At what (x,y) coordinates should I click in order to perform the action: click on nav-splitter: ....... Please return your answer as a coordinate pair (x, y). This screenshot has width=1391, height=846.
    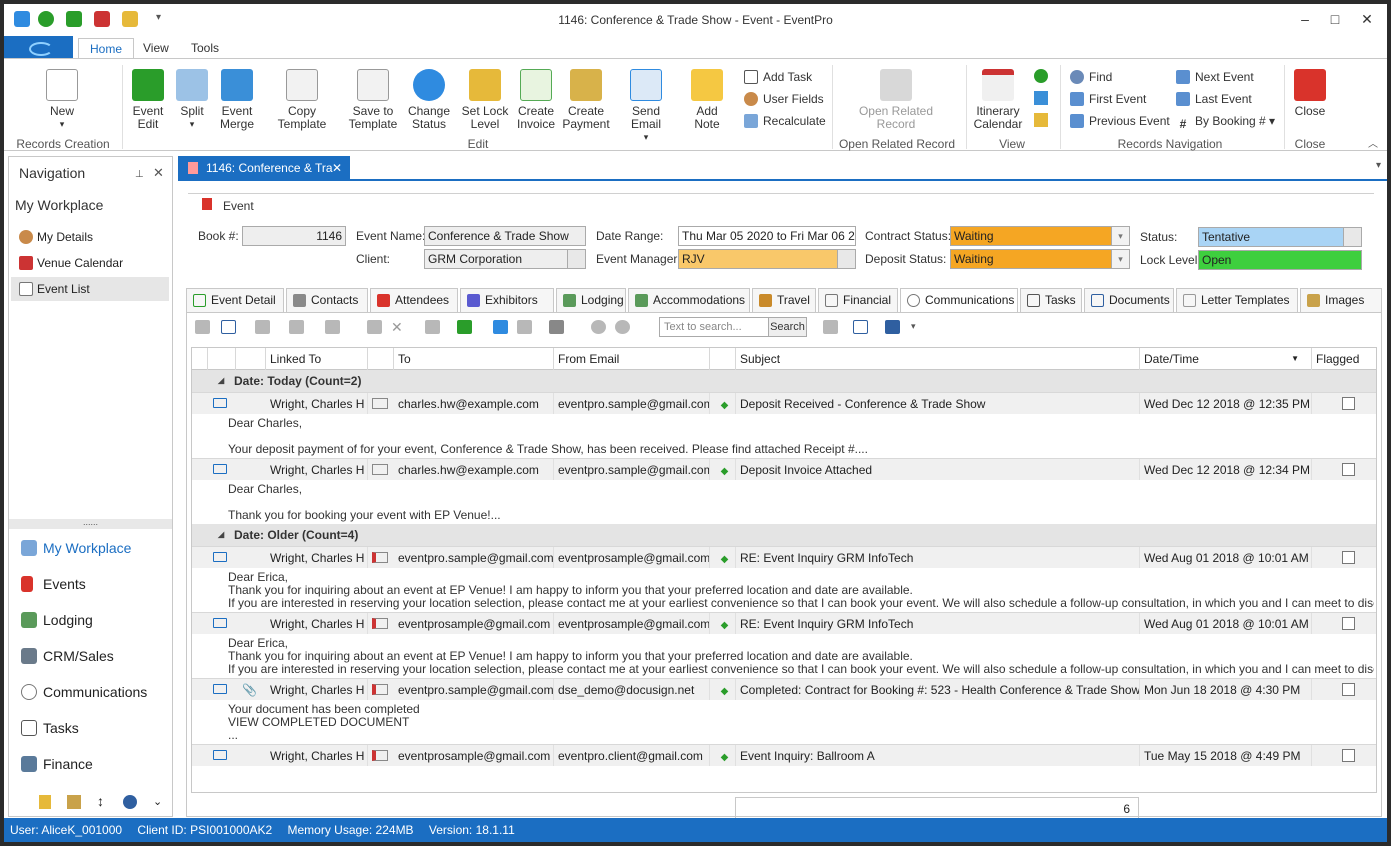
    Looking at the image, I should click on (90, 523).